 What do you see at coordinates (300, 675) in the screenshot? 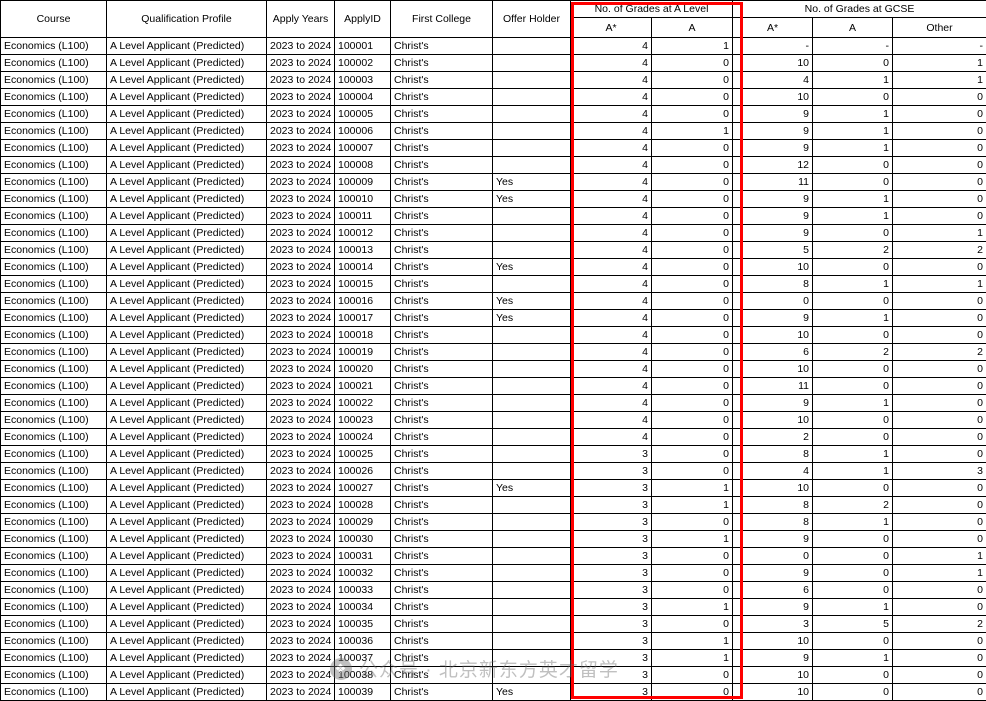
I see `cell-r38-c3: 2023 to 2024` at bounding box center [300, 675].